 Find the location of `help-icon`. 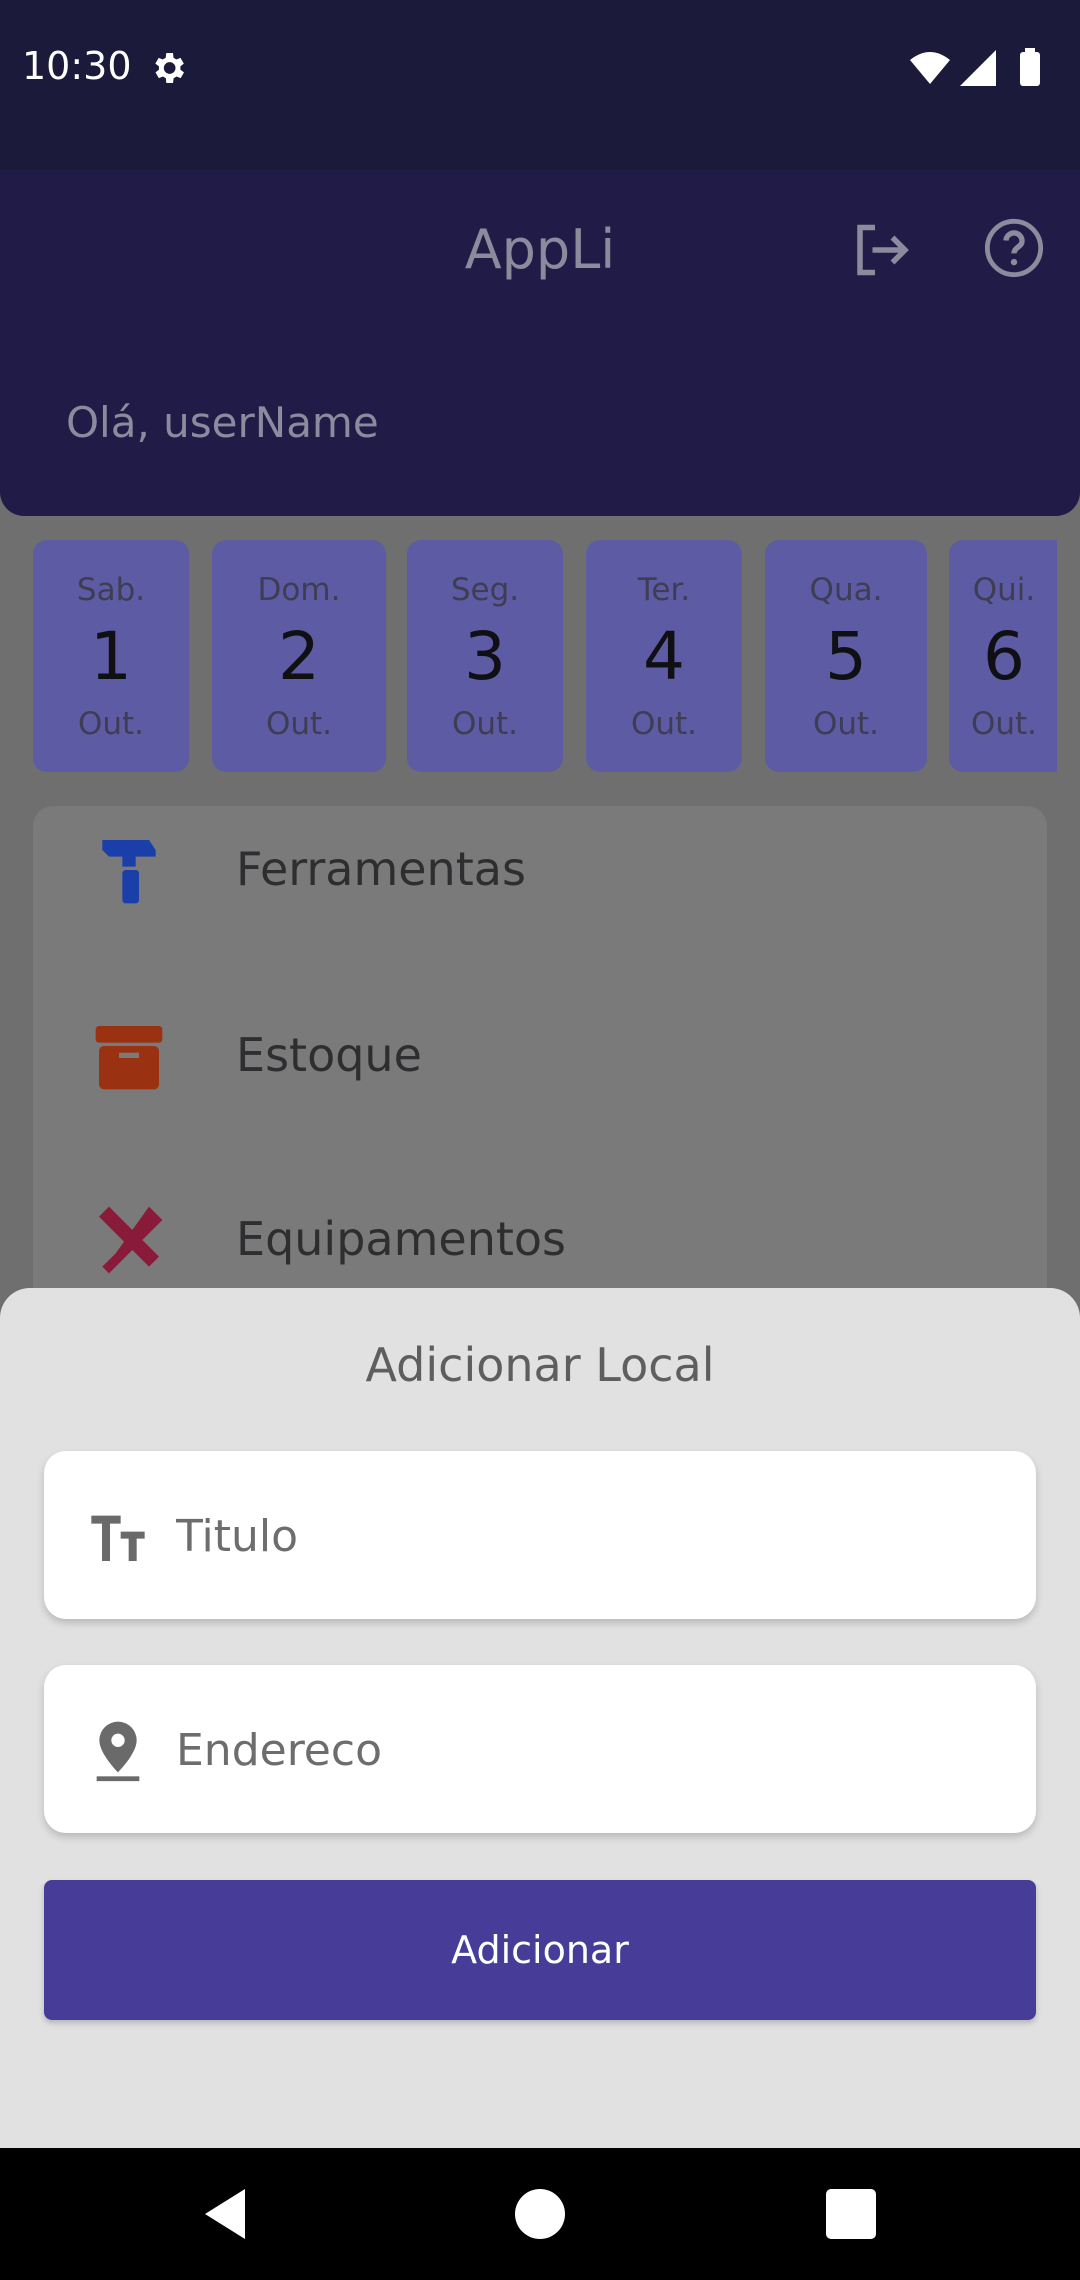

help-icon is located at coordinates (1014, 248).